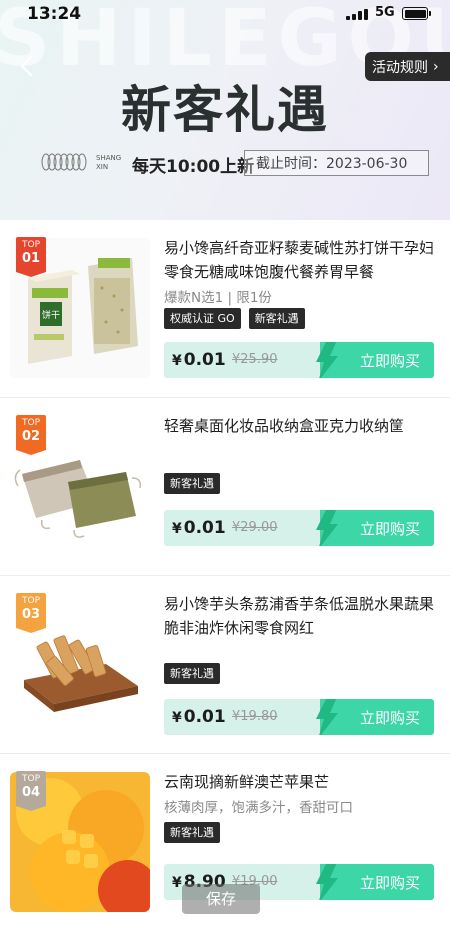  I want to click on svg-text: 饼干, so click(51, 315).